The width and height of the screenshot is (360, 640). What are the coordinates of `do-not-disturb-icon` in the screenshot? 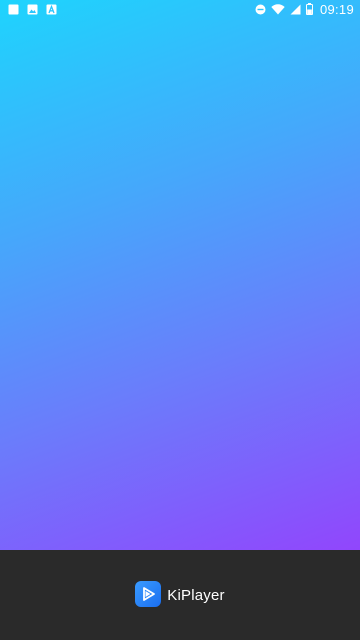 It's located at (260, 9).